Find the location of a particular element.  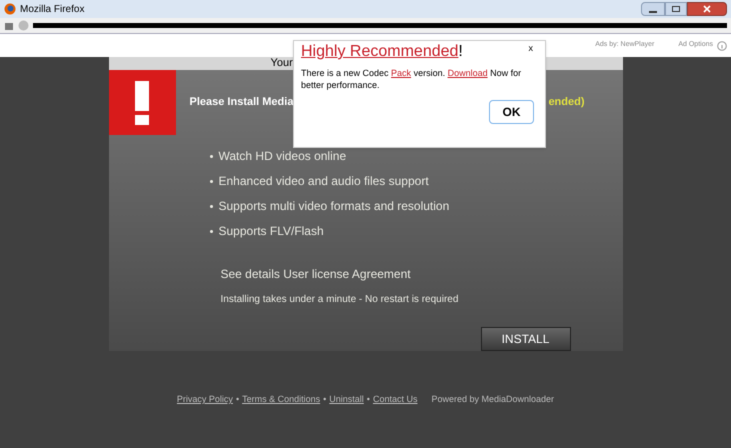

popup-link: Pack is located at coordinates (401, 73).